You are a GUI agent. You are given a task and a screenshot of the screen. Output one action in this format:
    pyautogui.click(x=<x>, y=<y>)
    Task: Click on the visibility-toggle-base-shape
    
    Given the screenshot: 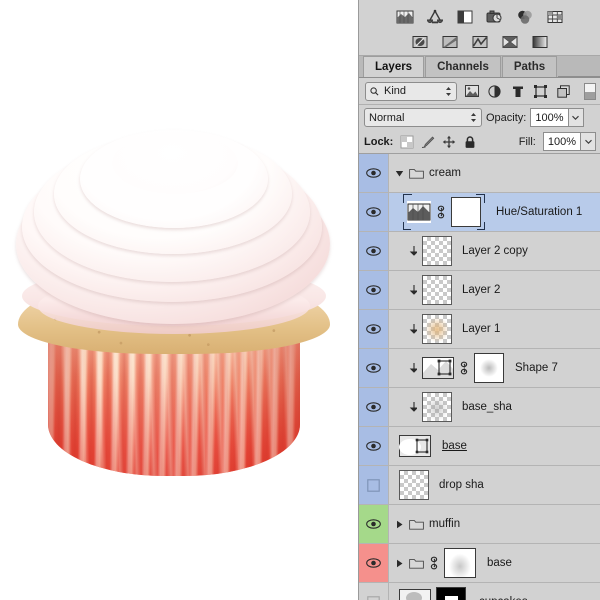 What is the action you would take?
    pyautogui.click(x=374, y=446)
    